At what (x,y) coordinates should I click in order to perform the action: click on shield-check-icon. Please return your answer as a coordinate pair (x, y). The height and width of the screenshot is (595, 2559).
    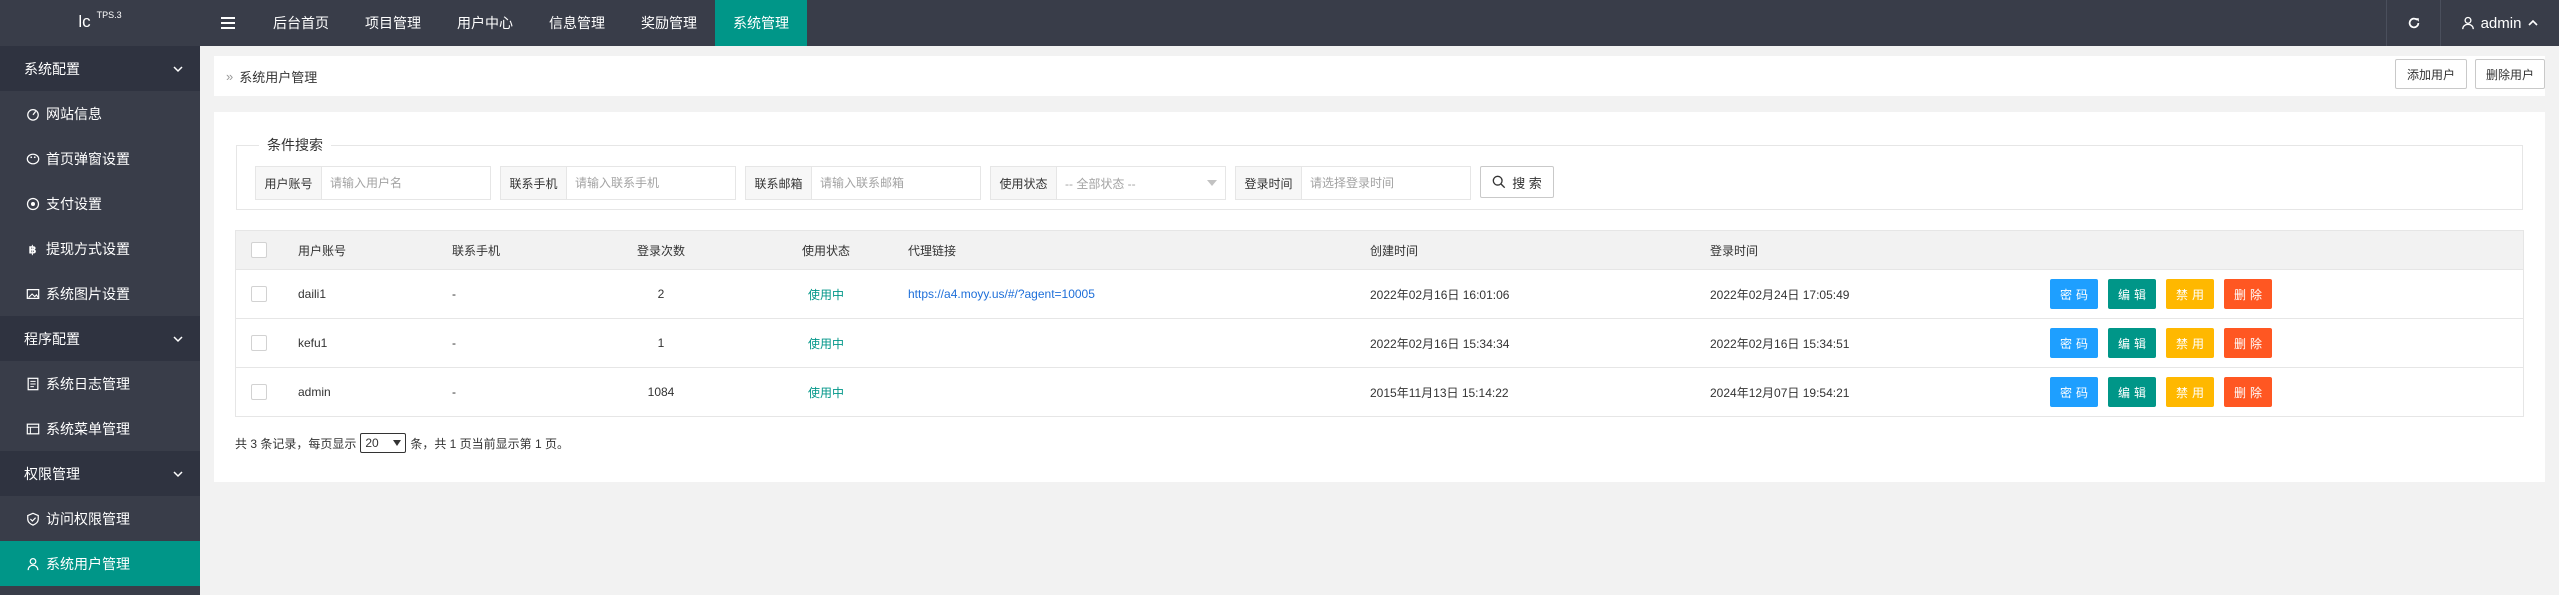
    Looking at the image, I should click on (33, 519).